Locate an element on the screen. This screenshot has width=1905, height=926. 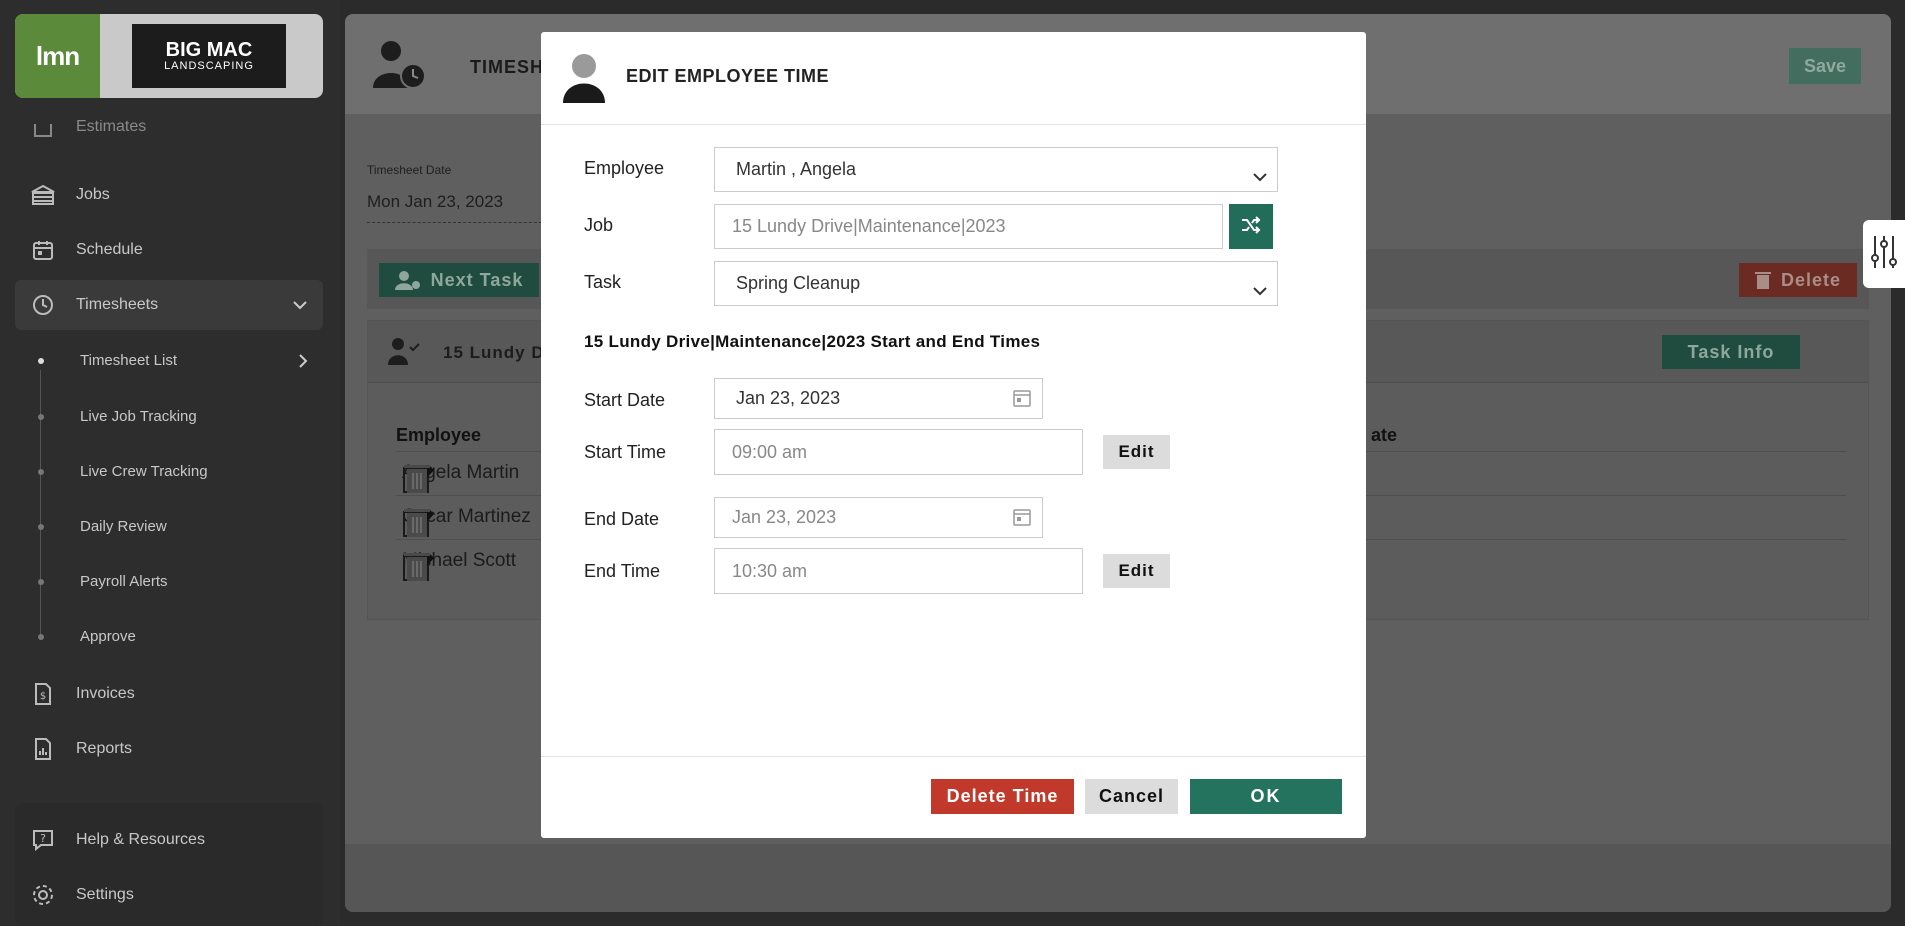
company-logo-top: BIG MAC is located at coordinates (209, 50).